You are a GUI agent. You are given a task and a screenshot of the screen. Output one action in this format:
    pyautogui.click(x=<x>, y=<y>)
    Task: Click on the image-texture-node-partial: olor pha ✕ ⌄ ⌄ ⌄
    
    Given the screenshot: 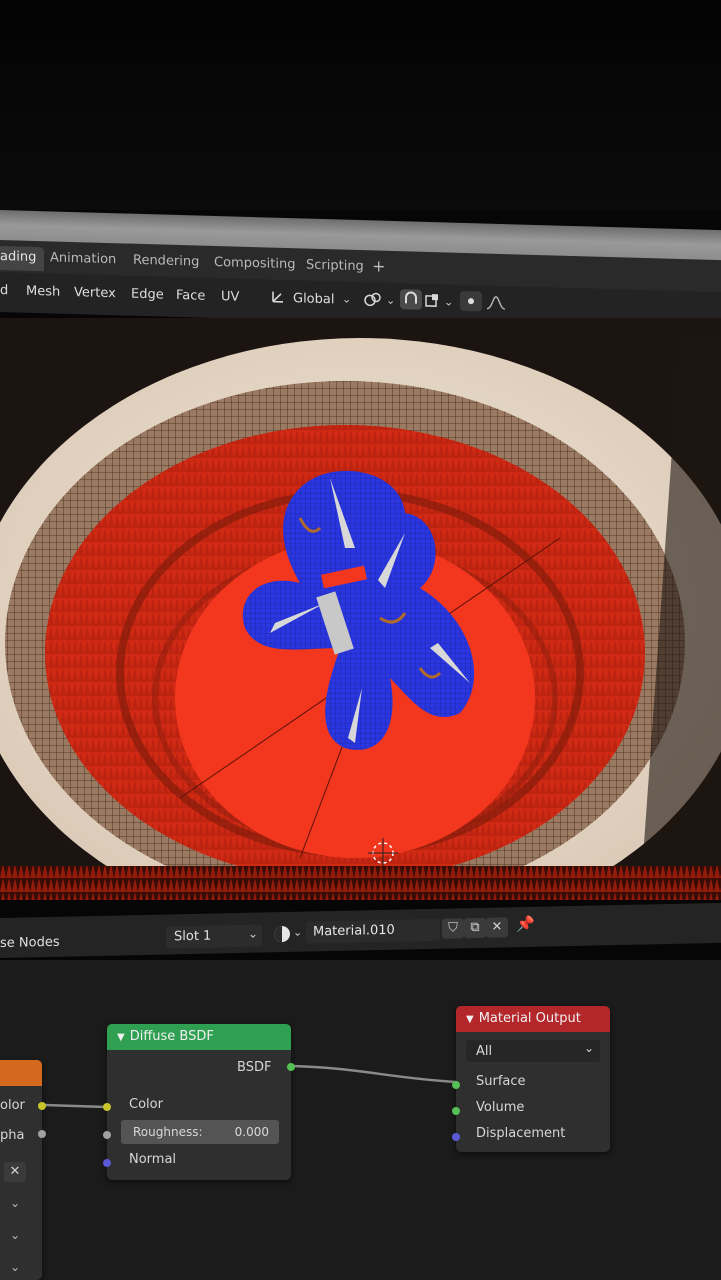 What is the action you would take?
    pyautogui.click(x=23, y=1170)
    